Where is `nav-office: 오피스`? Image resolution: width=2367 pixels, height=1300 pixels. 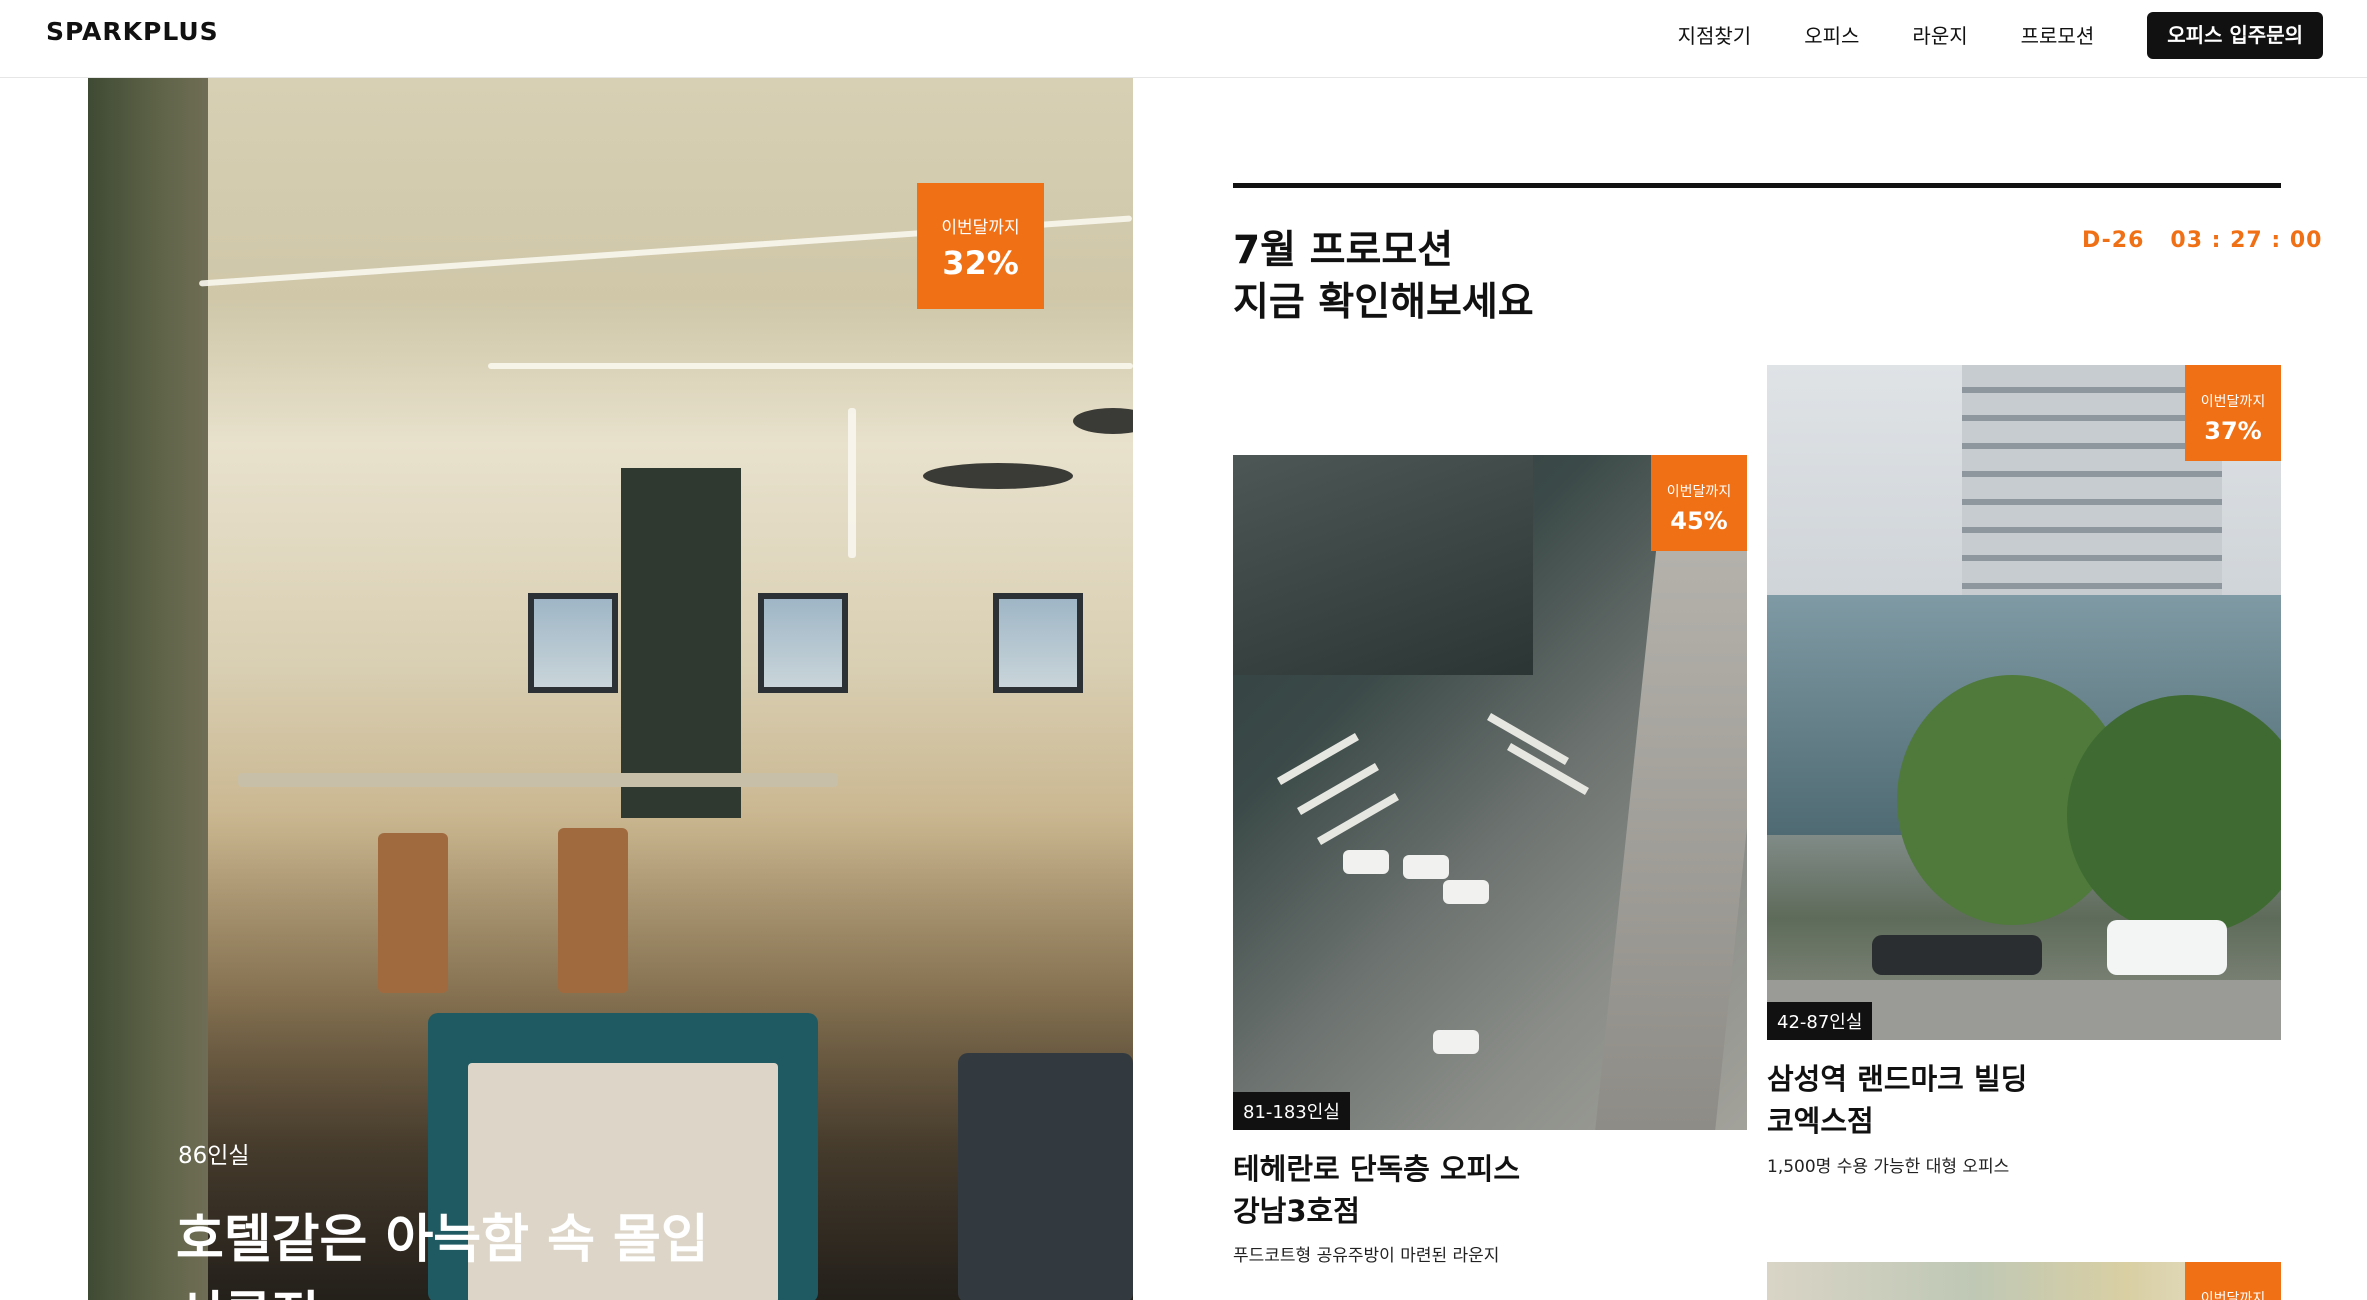
nav-office: 오피스 is located at coordinates (1831, 36).